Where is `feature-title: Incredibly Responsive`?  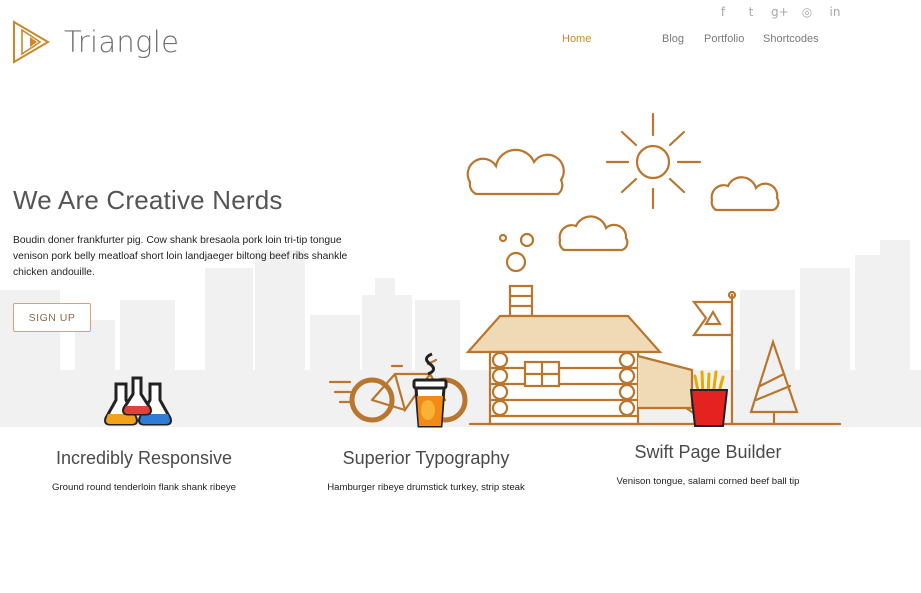 feature-title: Incredibly Responsive is located at coordinates (144, 458).